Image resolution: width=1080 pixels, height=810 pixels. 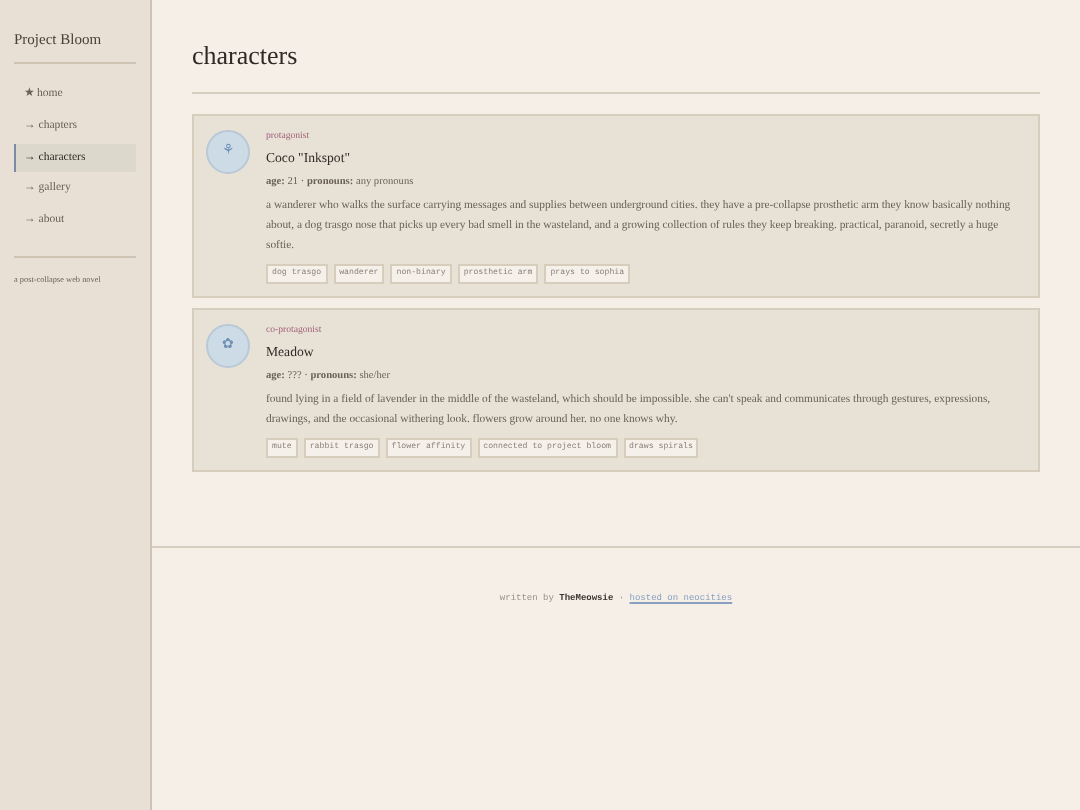 I want to click on page-title: characters, so click(x=616, y=62).